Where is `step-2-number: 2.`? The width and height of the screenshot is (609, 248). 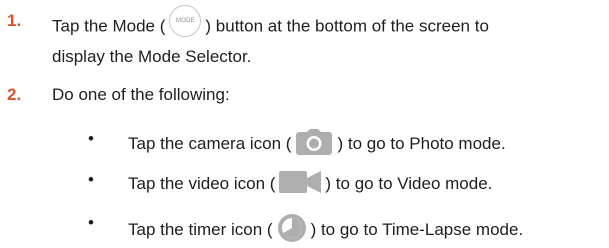
step-2-number: 2. is located at coordinates (14, 94).